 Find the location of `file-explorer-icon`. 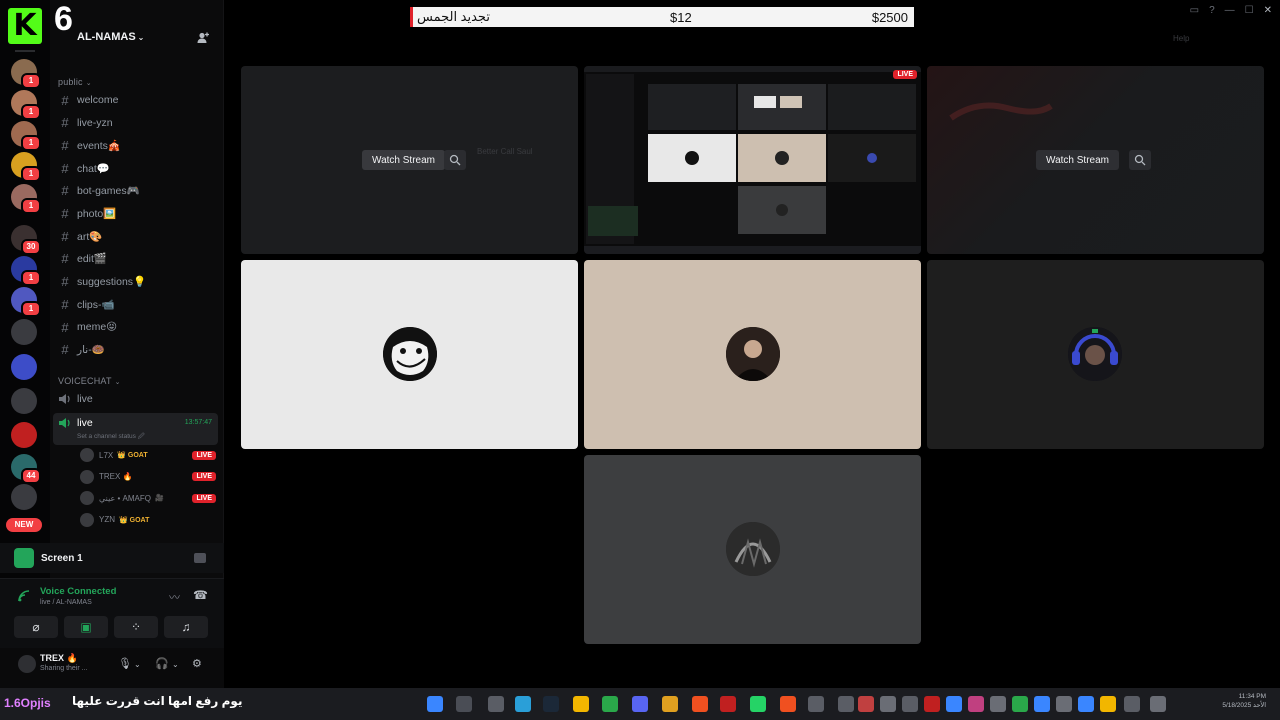

file-explorer-icon is located at coordinates (581, 704).